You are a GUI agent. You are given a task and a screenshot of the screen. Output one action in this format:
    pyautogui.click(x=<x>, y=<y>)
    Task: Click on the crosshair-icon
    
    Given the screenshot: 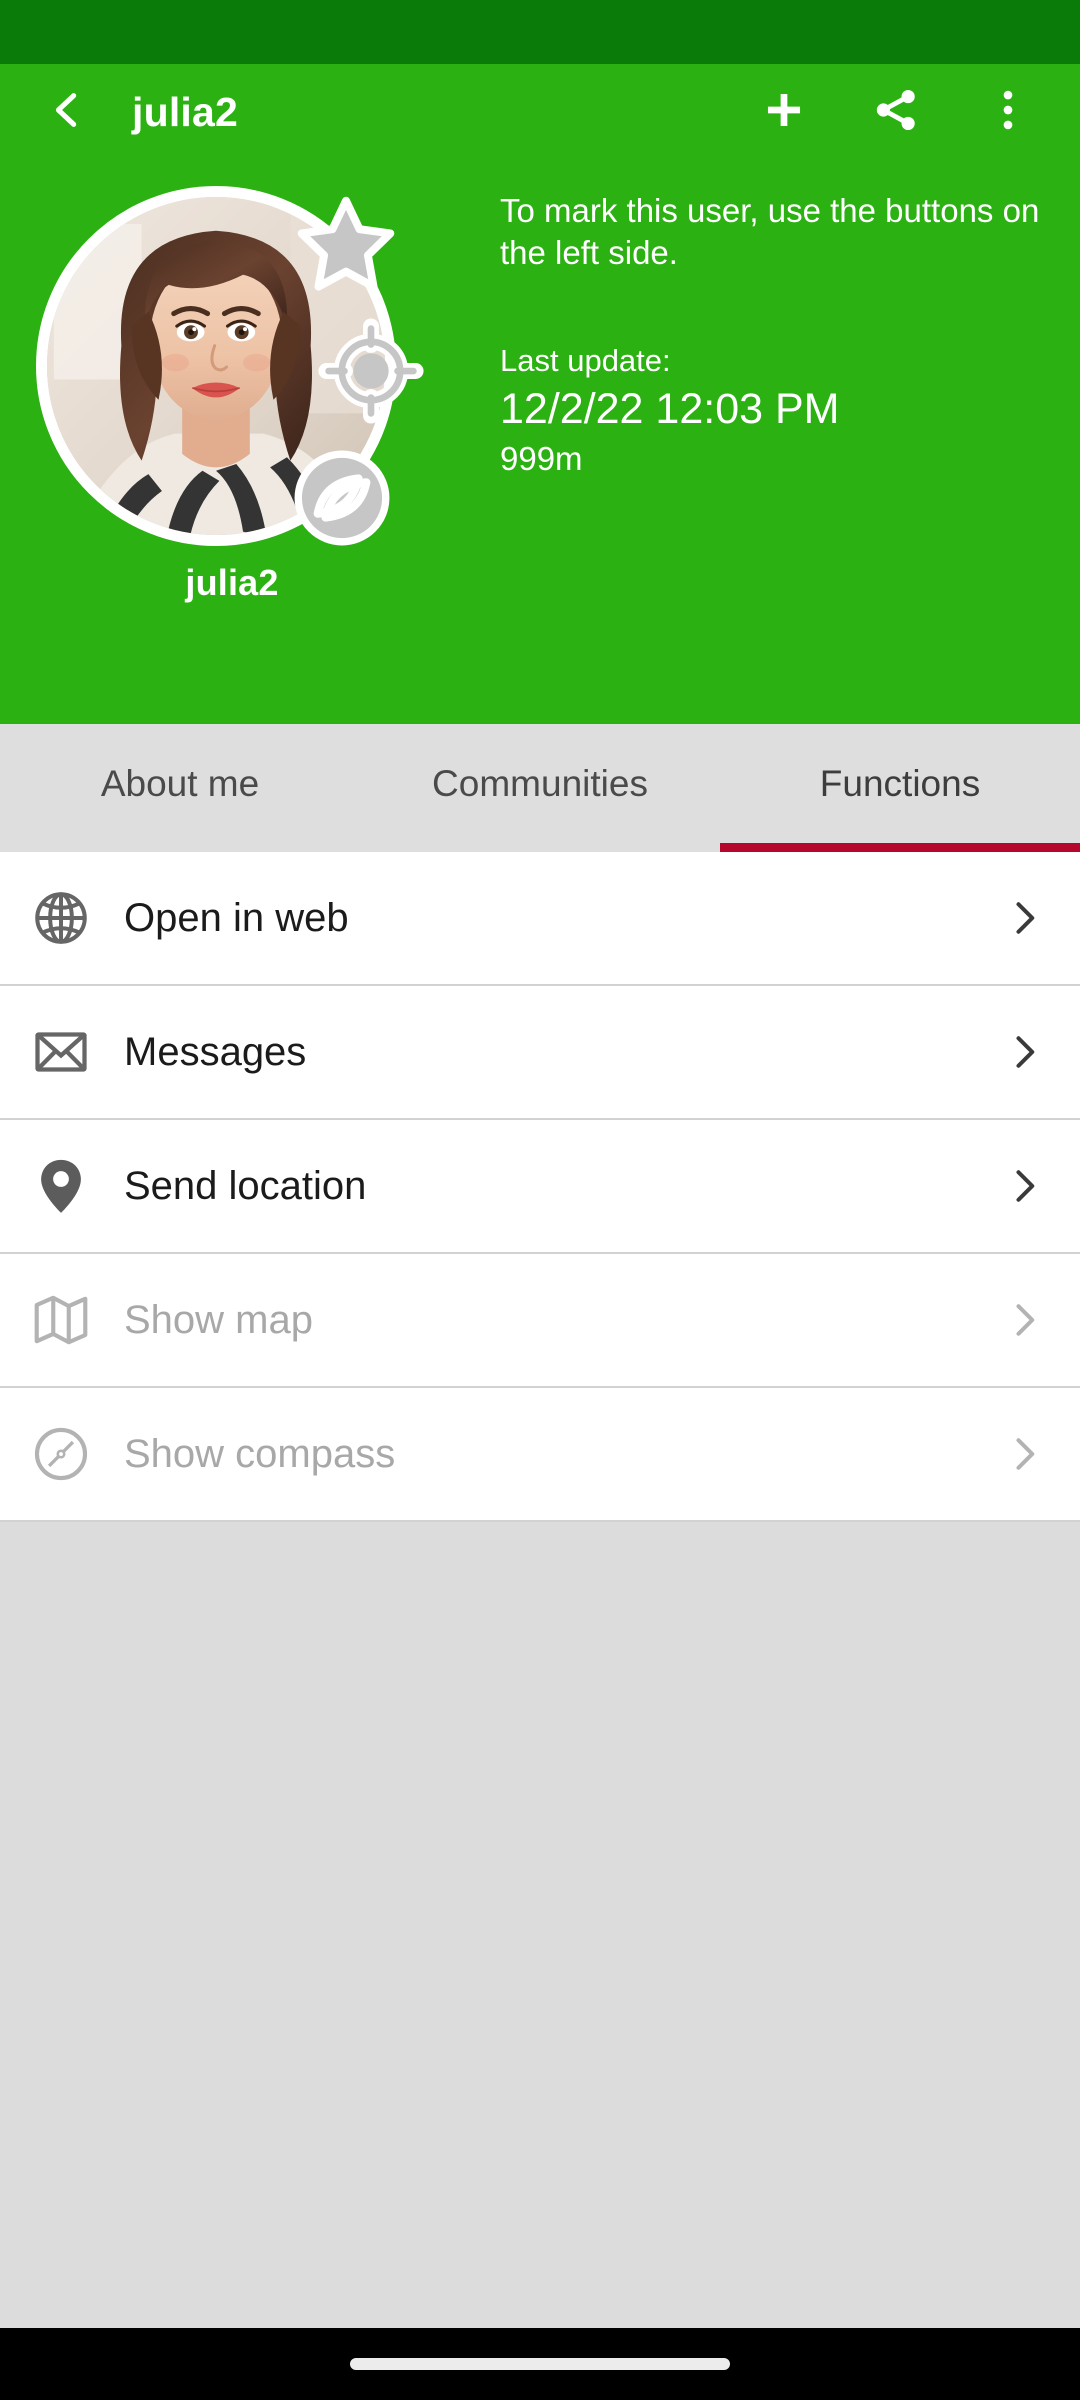 What is the action you would take?
    pyautogui.click(x=371, y=371)
    